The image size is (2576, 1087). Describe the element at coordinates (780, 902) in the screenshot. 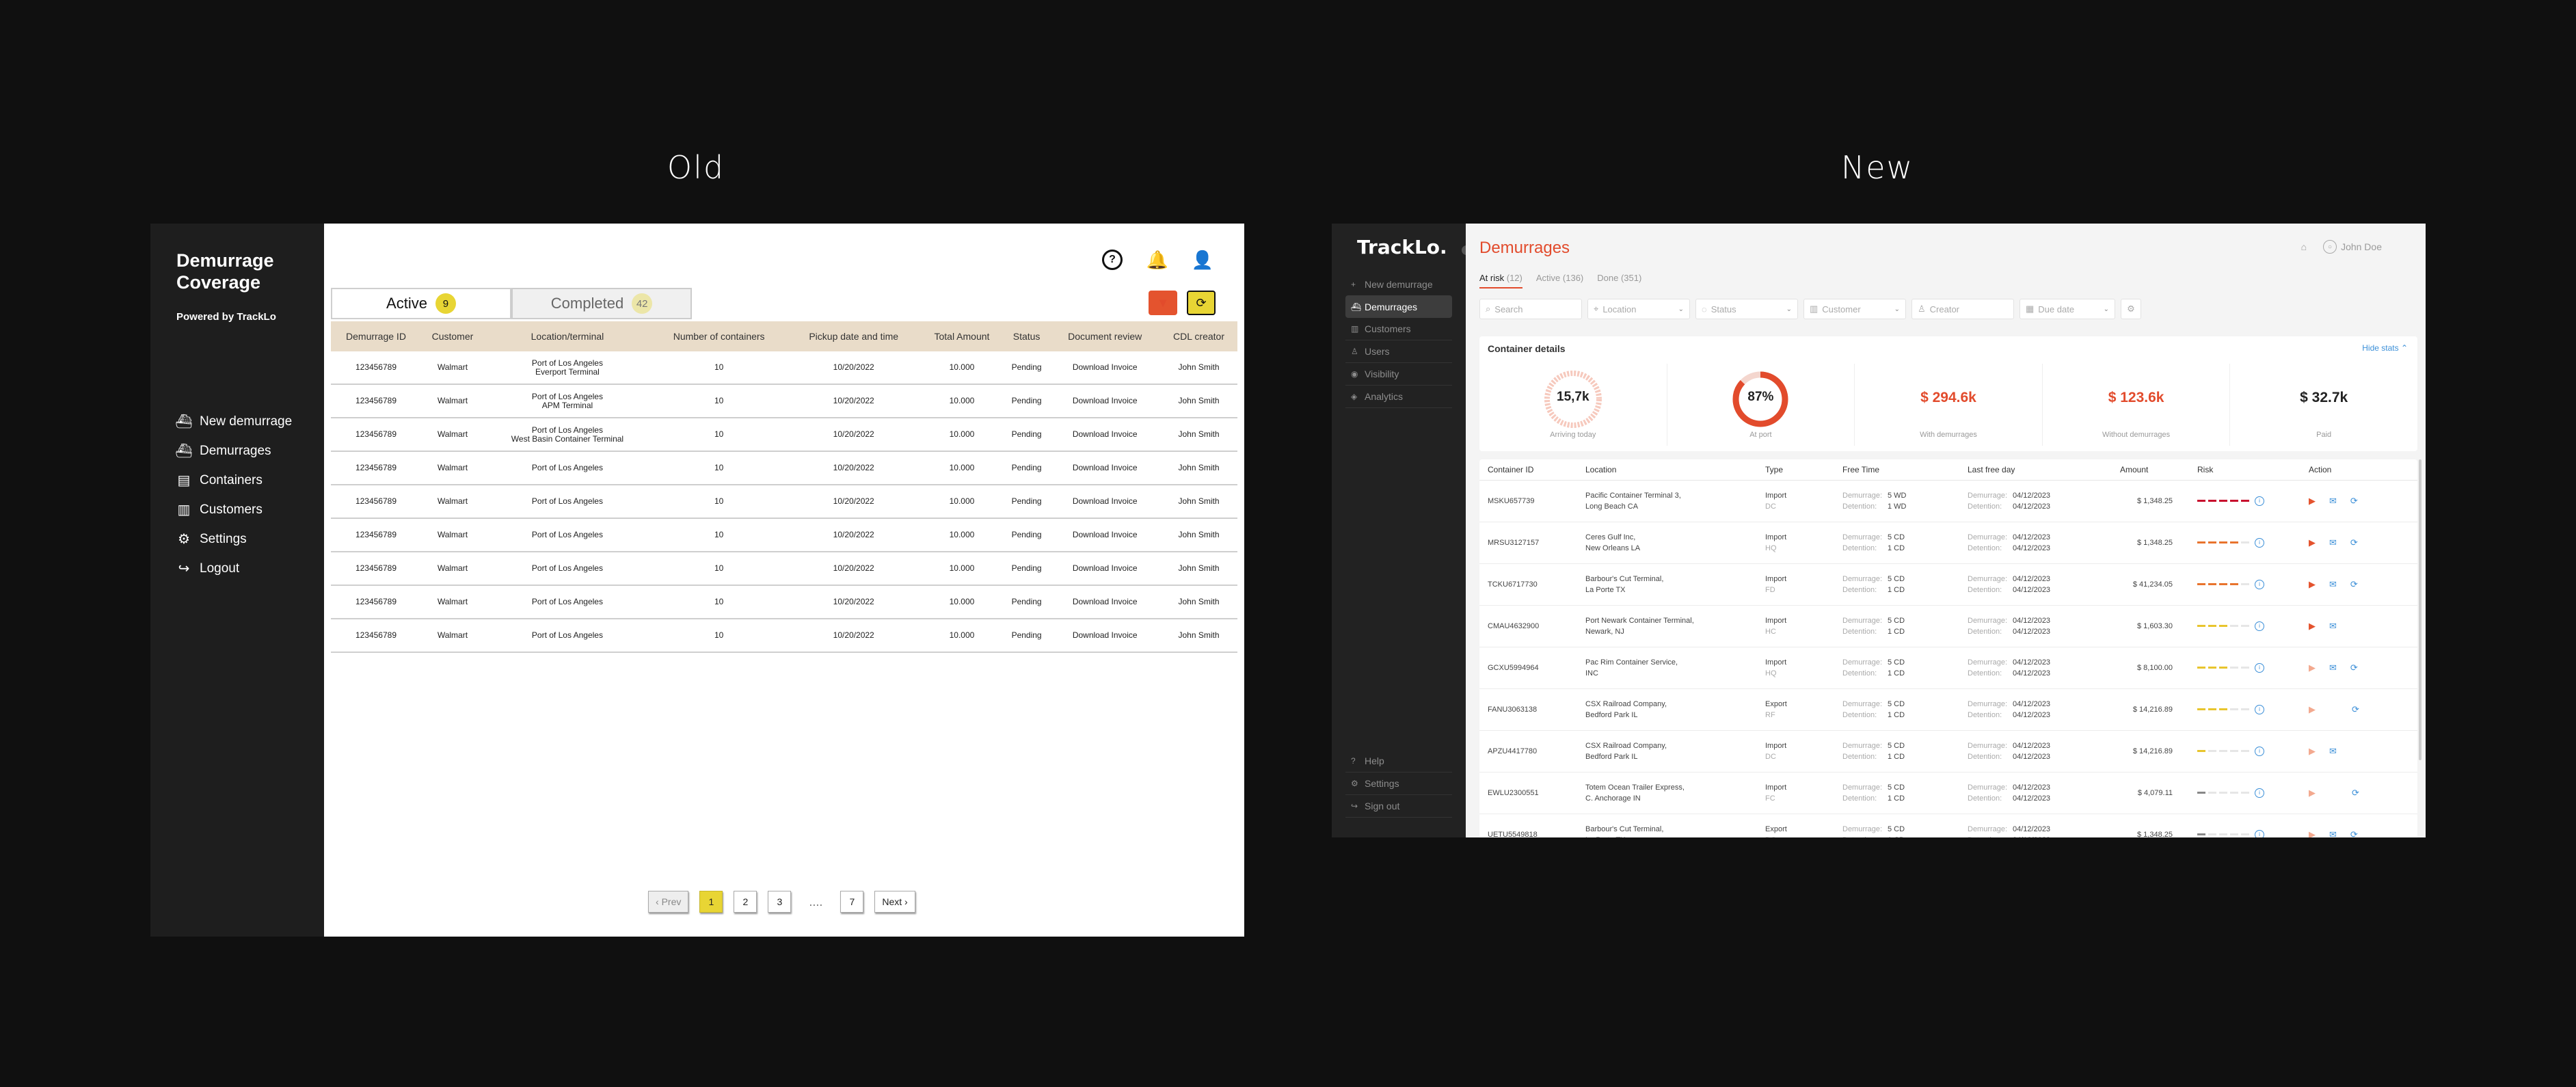

I see `page-3-button: 3` at that location.